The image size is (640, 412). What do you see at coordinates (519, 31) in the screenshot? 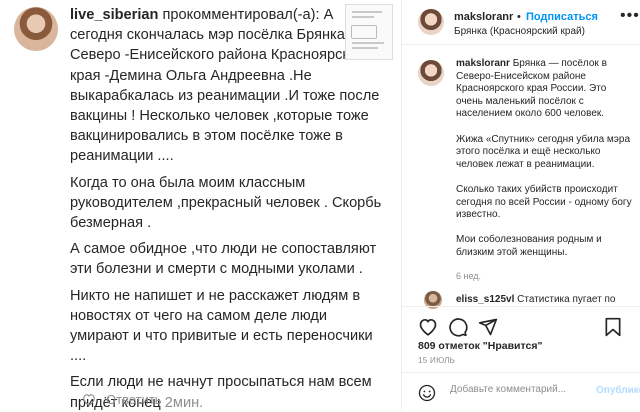
I see `post-location: Брянка (Красноярский край)` at bounding box center [519, 31].